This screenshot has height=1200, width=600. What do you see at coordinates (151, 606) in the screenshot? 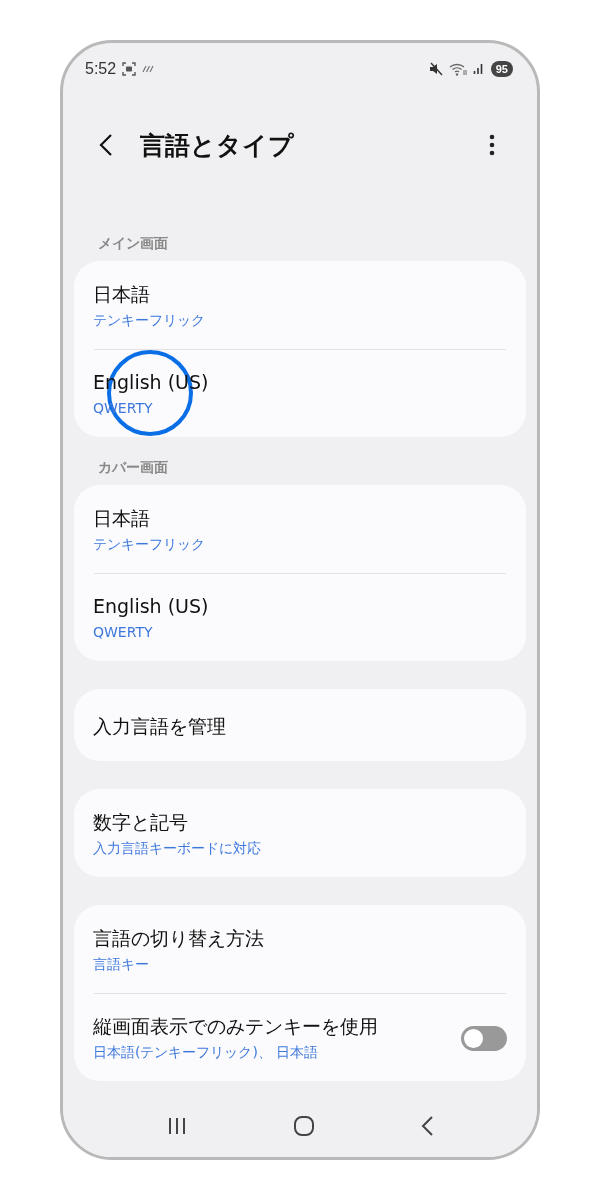
I see `item-title: English (US)` at bounding box center [151, 606].